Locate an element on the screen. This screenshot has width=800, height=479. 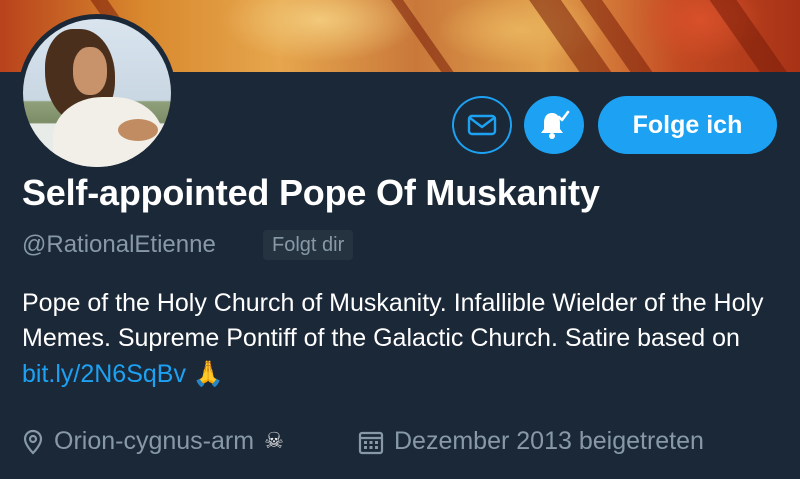
message-button is located at coordinates (482, 125).